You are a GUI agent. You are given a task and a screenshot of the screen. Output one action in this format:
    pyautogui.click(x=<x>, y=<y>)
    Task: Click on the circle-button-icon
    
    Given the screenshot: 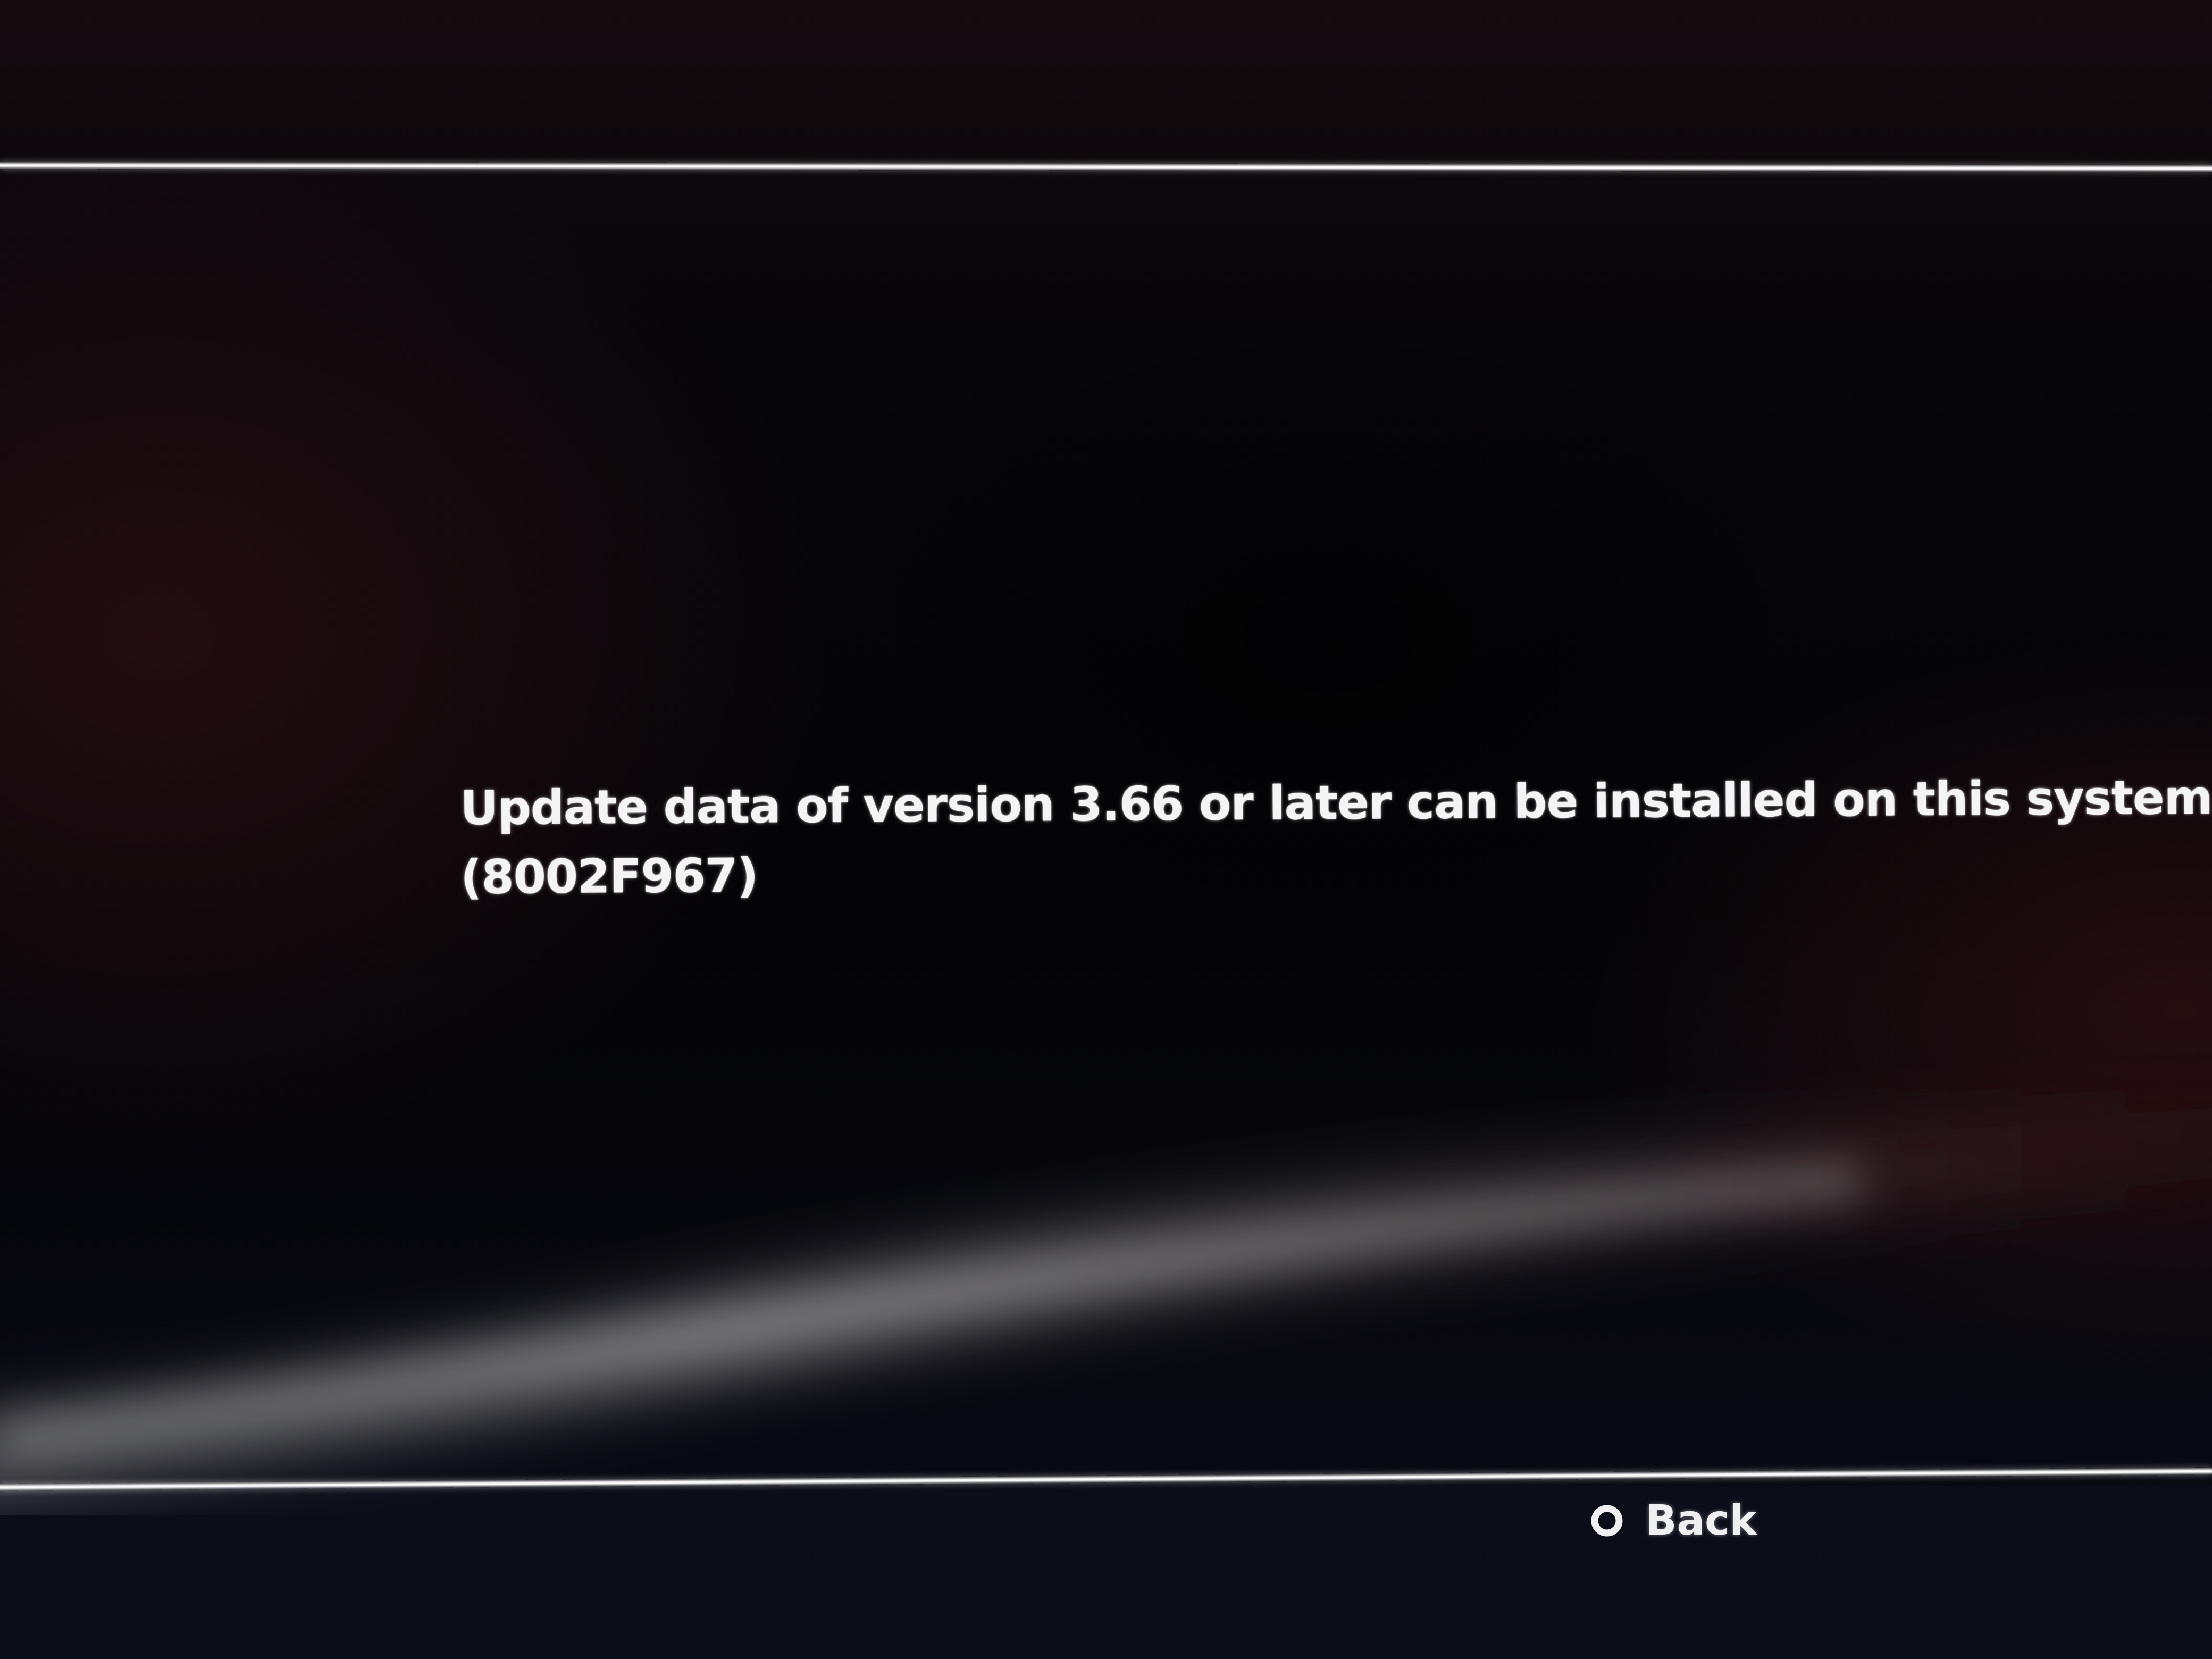 What is the action you would take?
    pyautogui.click(x=1607, y=1521)
    